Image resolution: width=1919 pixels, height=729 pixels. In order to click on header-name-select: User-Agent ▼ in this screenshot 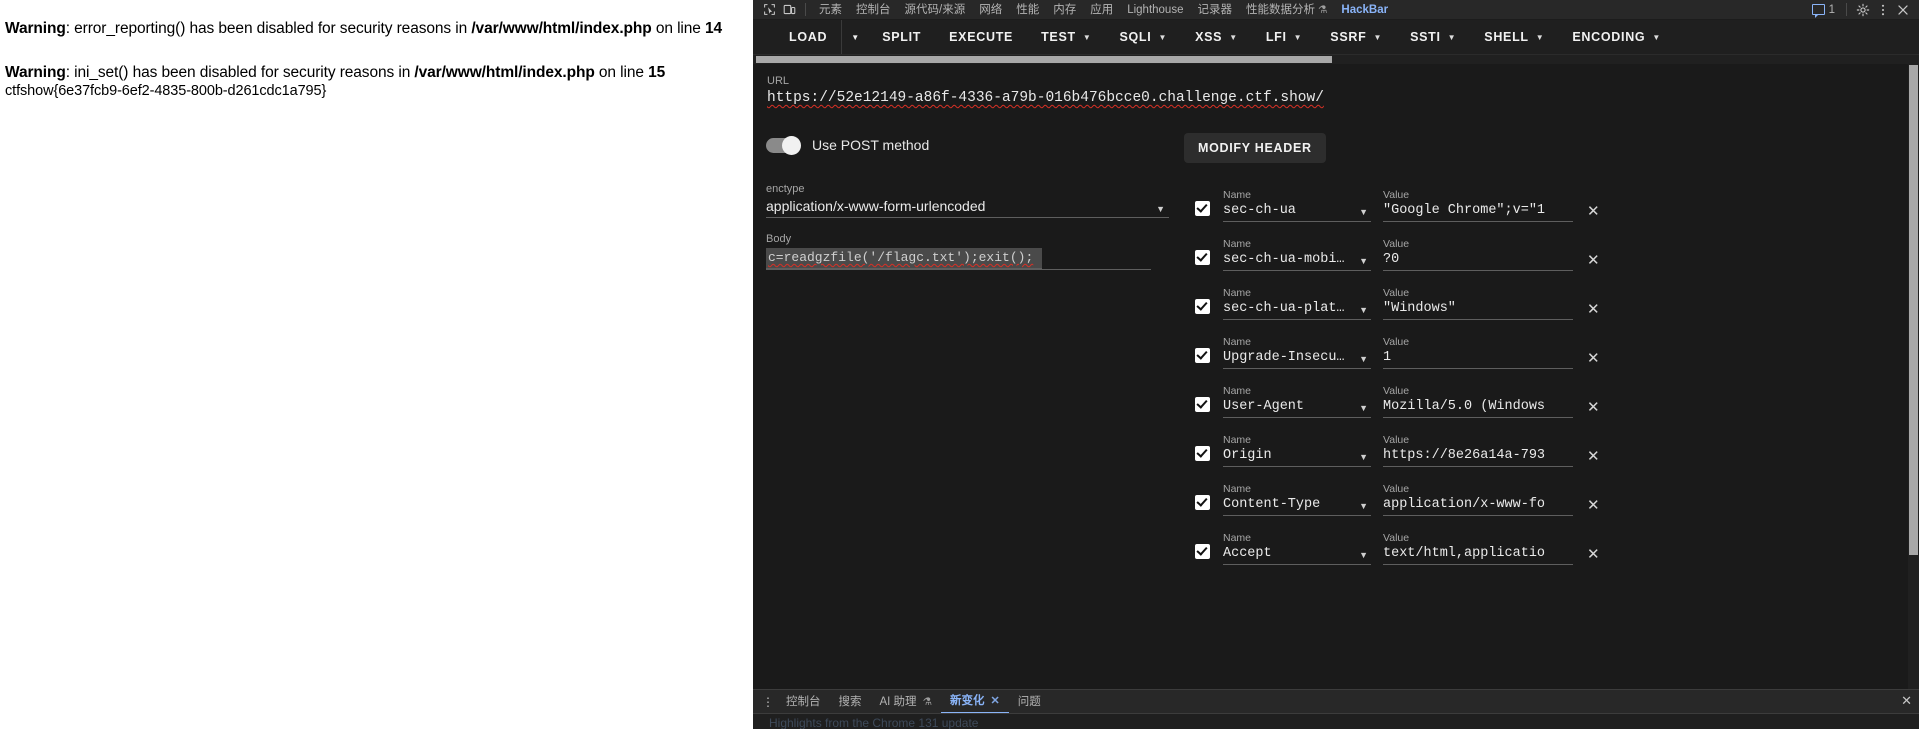, I will do `click(1297, 408)`.